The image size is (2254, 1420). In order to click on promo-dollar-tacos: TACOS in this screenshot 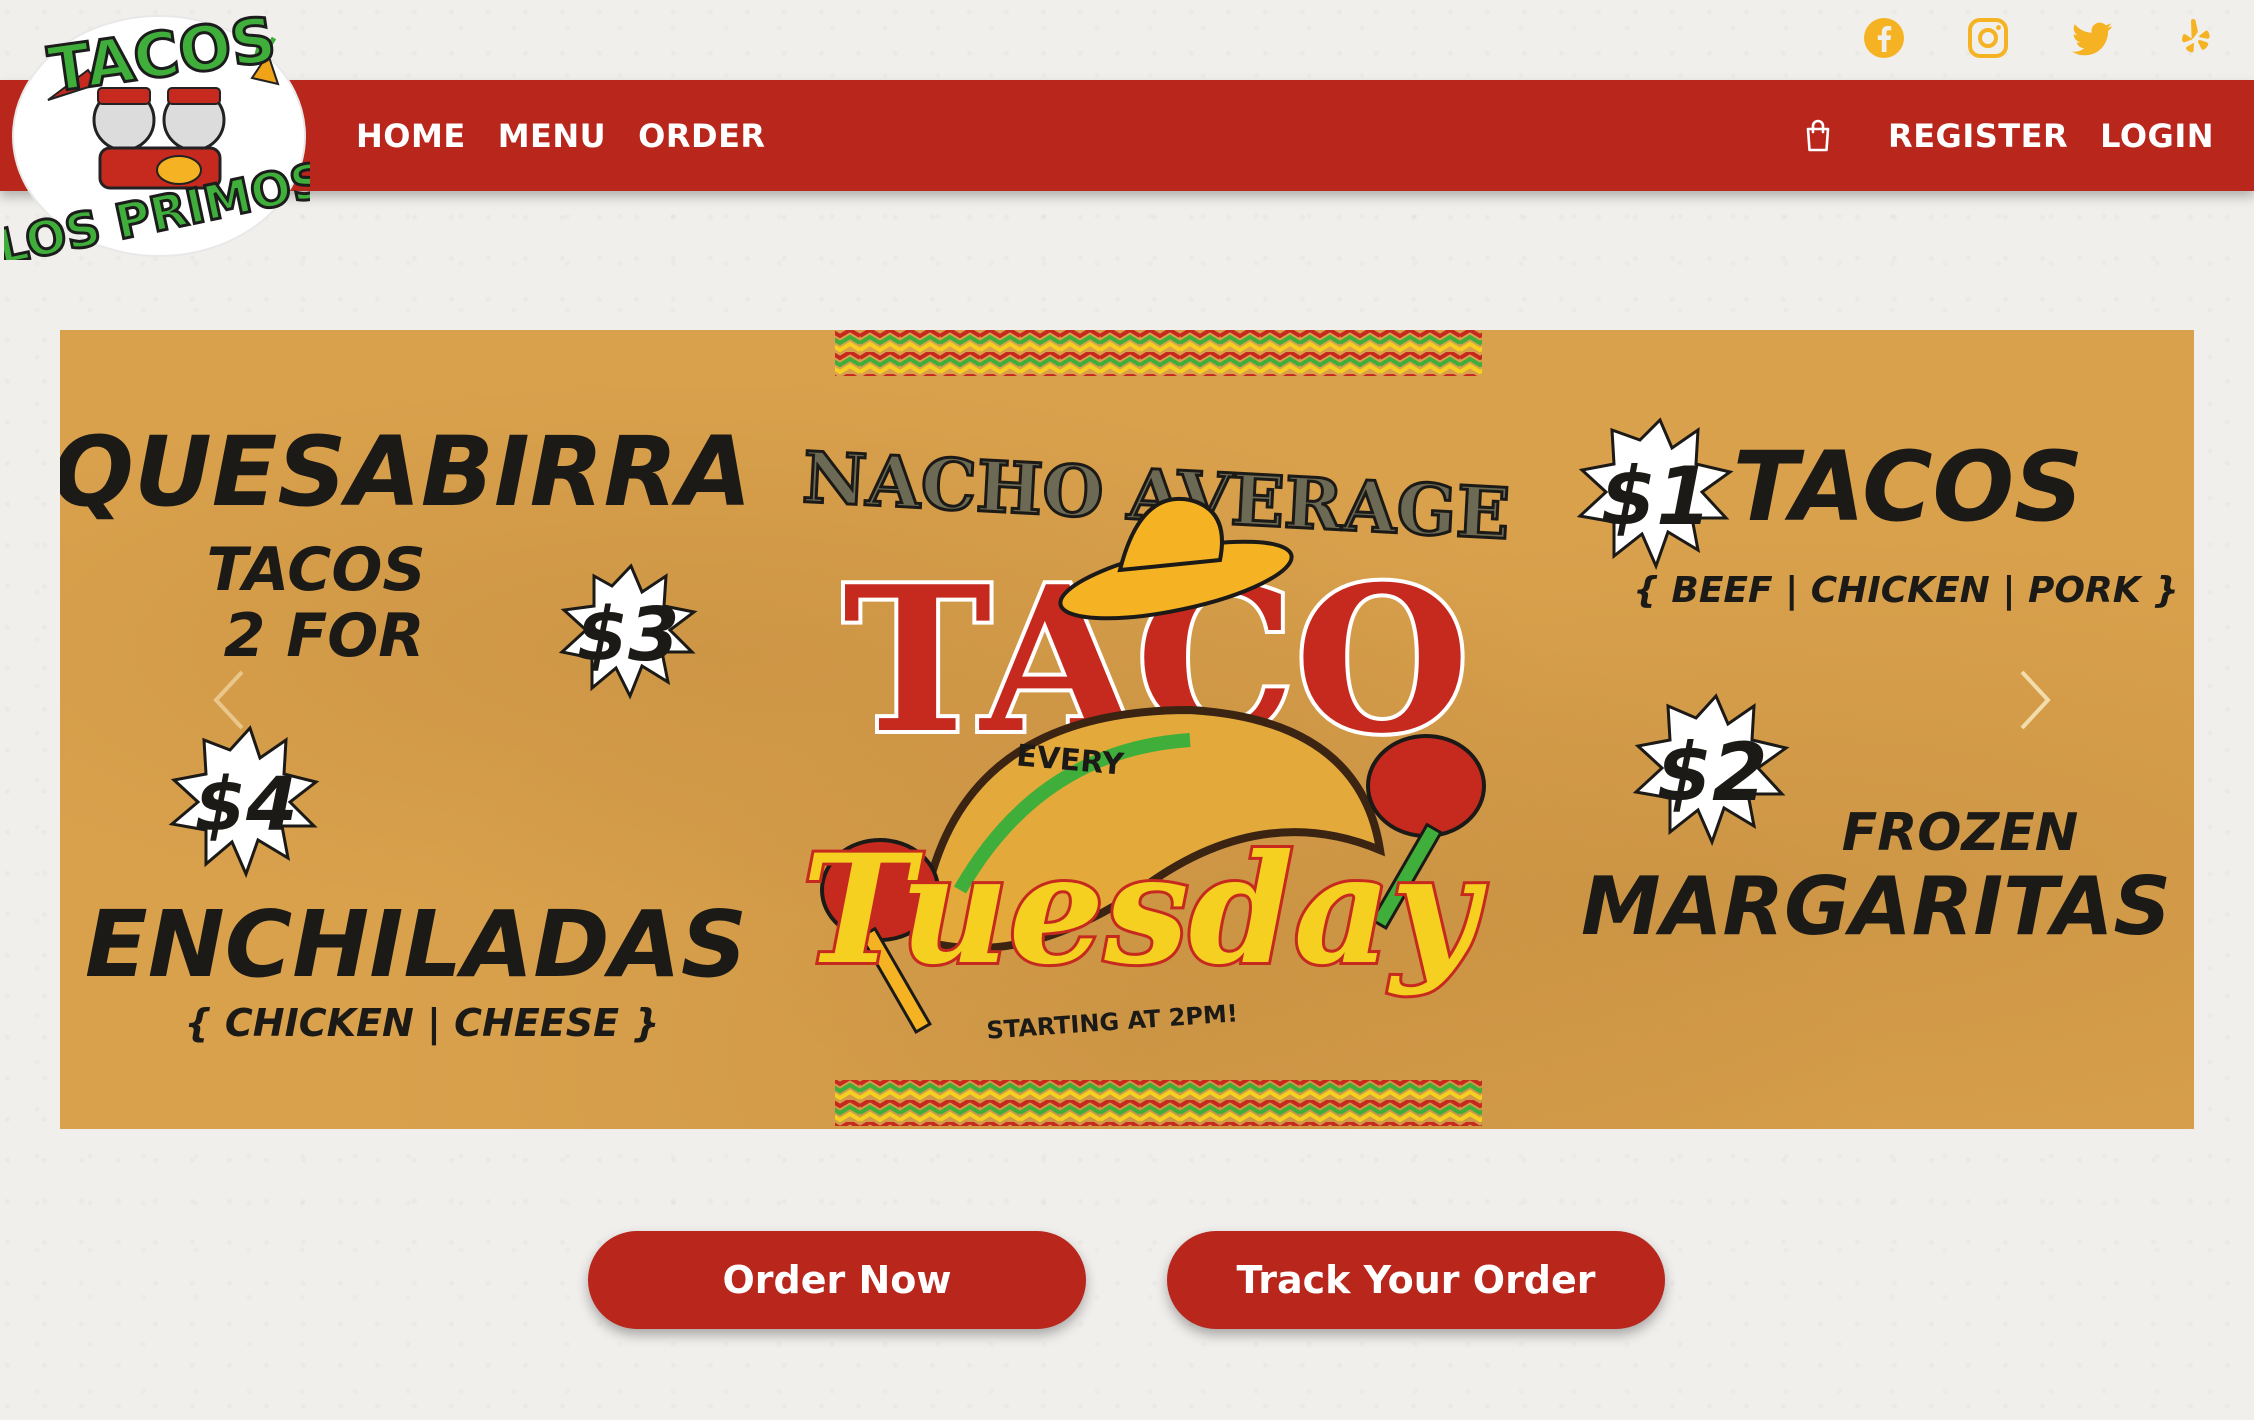, I will do `click(1908, 487)`.